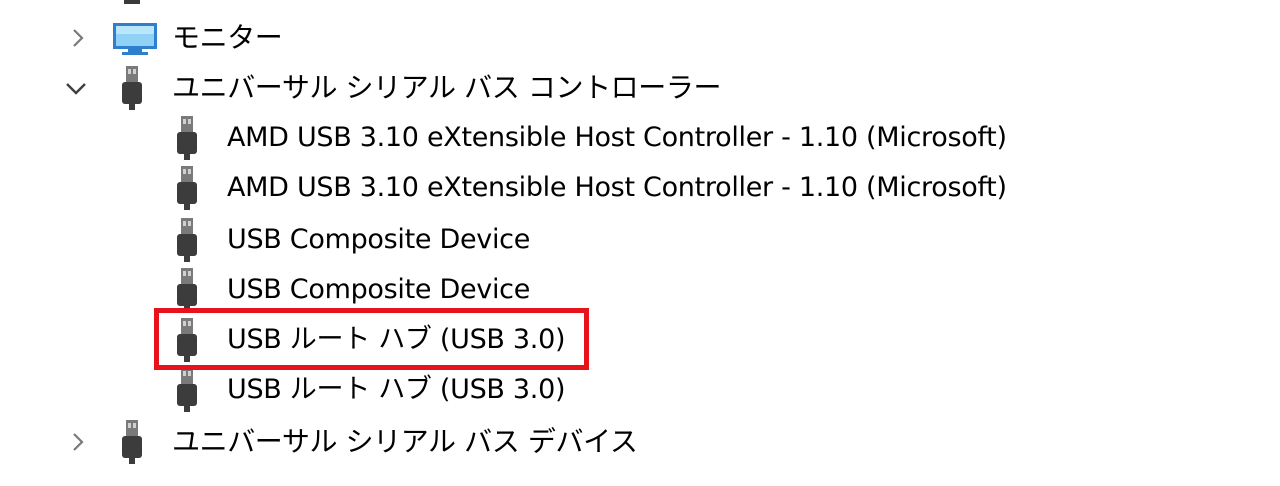 This screenshot has width=1280, height=486. I want to click on tree-item-device: USB ルート ハブ (USB 3.0), so click(640, 390).